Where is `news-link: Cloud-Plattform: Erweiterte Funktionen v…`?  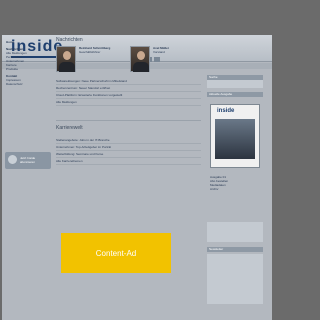
news-link: Cloud-Plattform: Erweiterte Funktionen v… is located at coordinates (128, 95).